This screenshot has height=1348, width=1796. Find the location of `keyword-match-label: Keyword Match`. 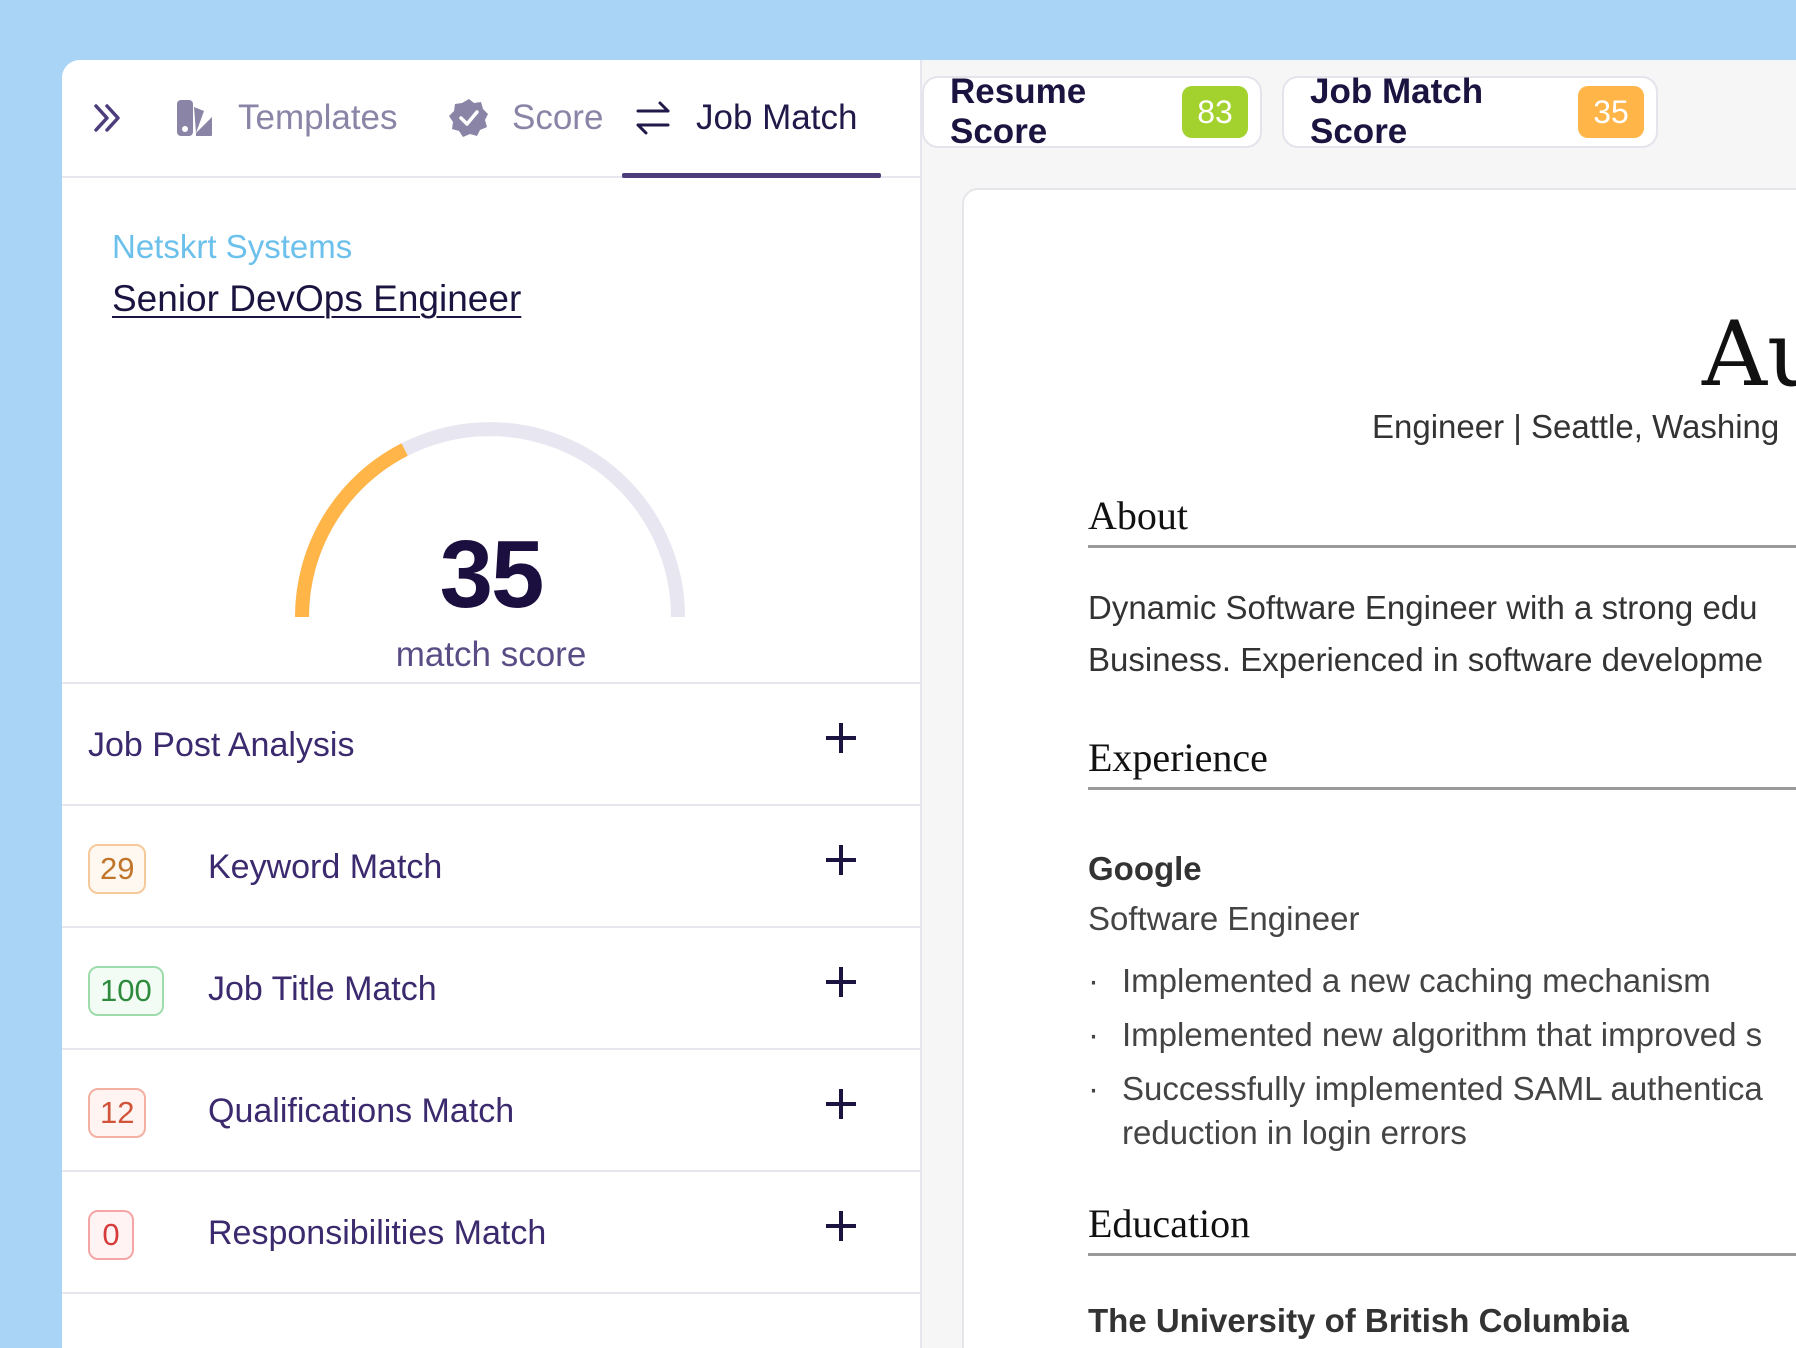

keyword-match-label: Keyword Match is located at coordinates (325, 867).